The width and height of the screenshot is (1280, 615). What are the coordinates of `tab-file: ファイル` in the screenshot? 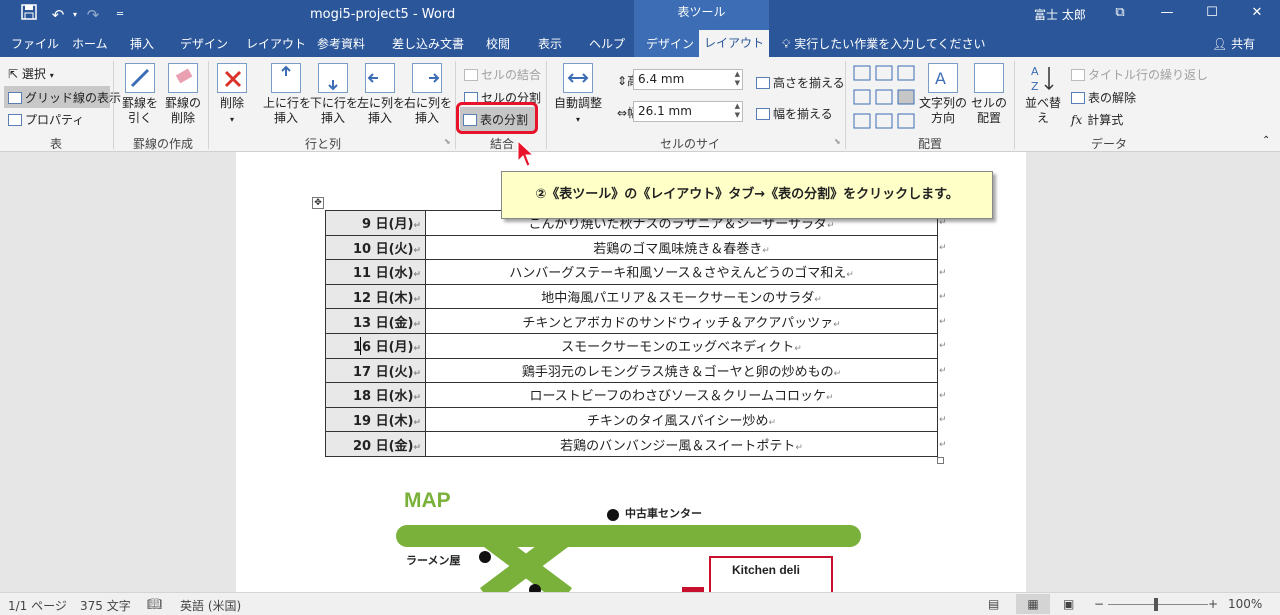 It's located at (35, 43).